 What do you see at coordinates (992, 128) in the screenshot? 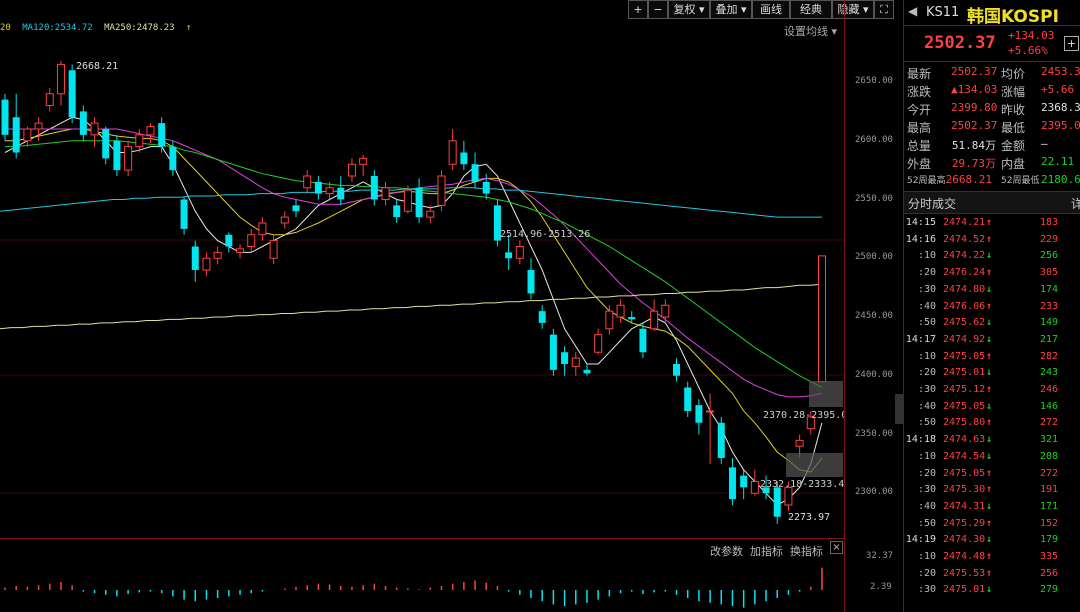
I see `stat-row: 最高 2502.37 最低 2395.0` at bounding box center [992, 128].